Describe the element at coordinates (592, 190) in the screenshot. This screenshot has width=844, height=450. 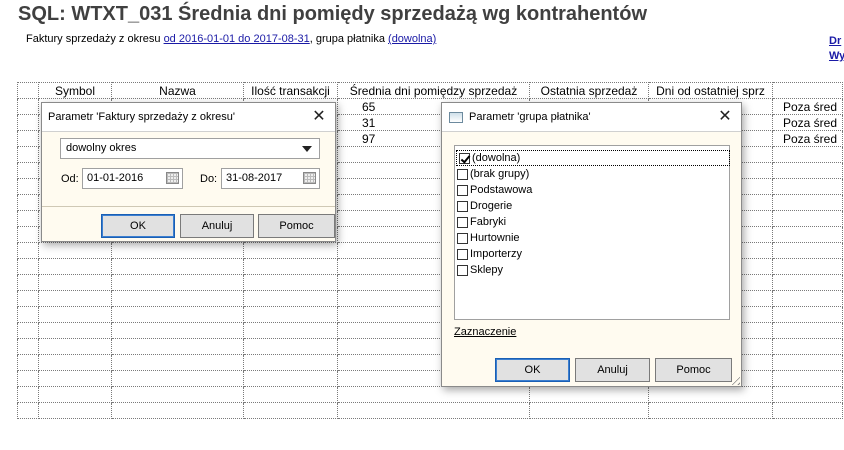
I see `list-item: Podstawowa` at that location.